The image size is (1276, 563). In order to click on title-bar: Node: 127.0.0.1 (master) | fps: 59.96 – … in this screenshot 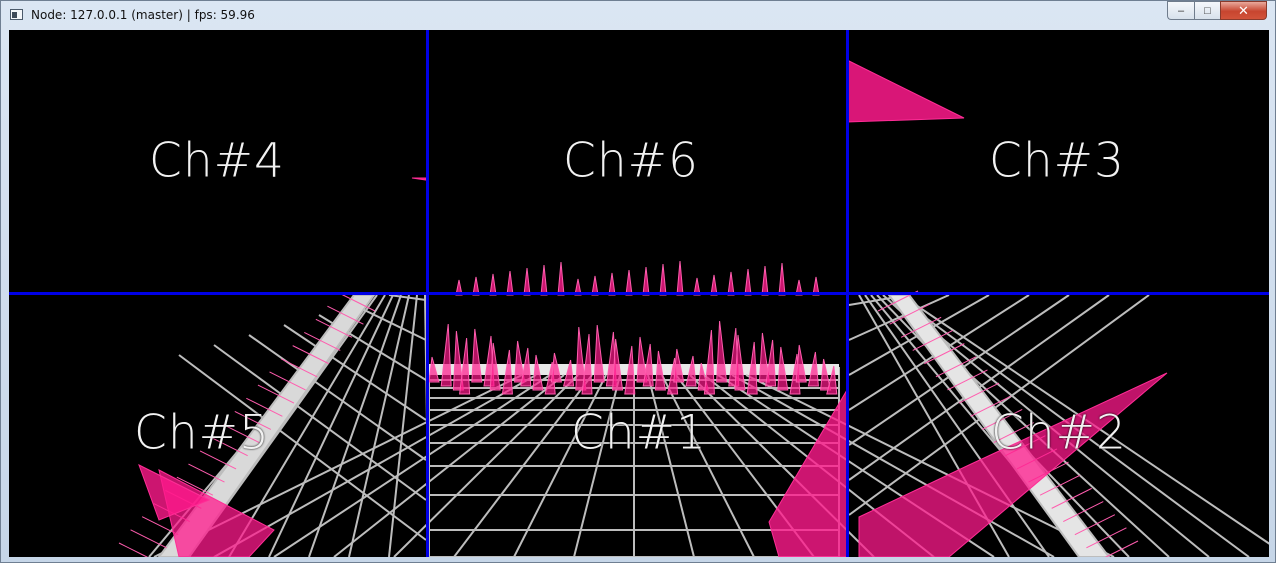, I will do `click(638, 15)`.